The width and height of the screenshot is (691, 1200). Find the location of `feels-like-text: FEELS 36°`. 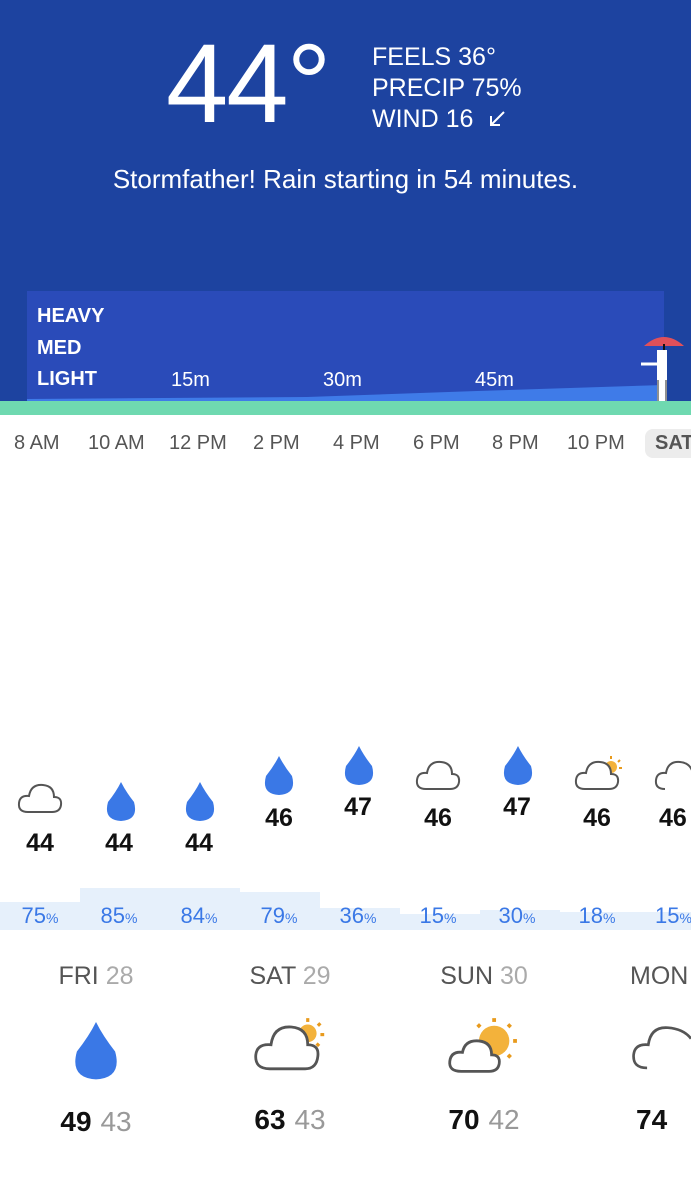

feels-like-text: FEELS 36° is located at coordinates (434, 57).